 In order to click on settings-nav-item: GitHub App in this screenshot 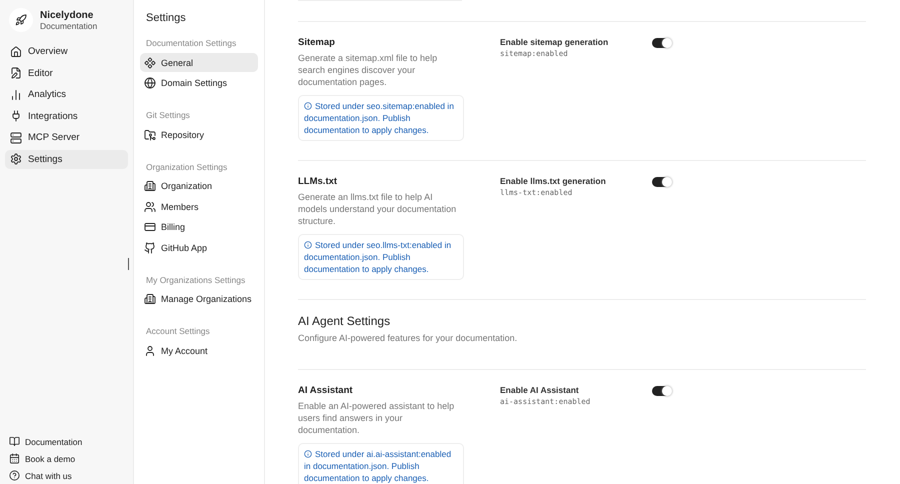, I will do `click(199, 247)`.